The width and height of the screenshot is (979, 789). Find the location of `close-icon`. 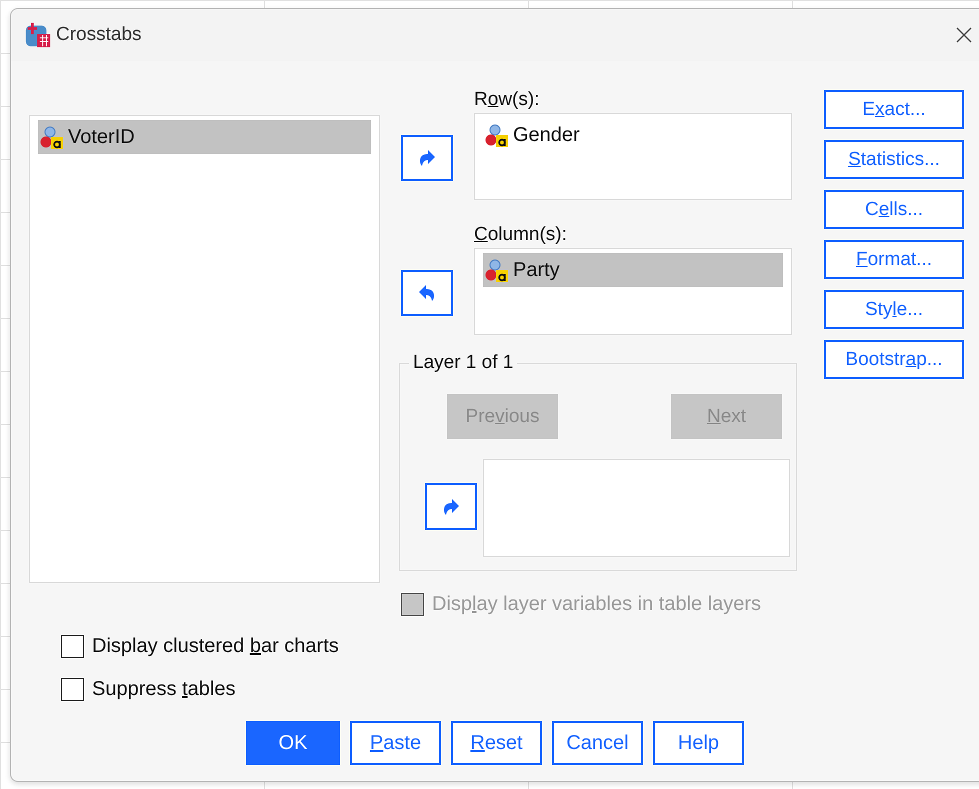

close-icon is located at coordinates (964, 35).